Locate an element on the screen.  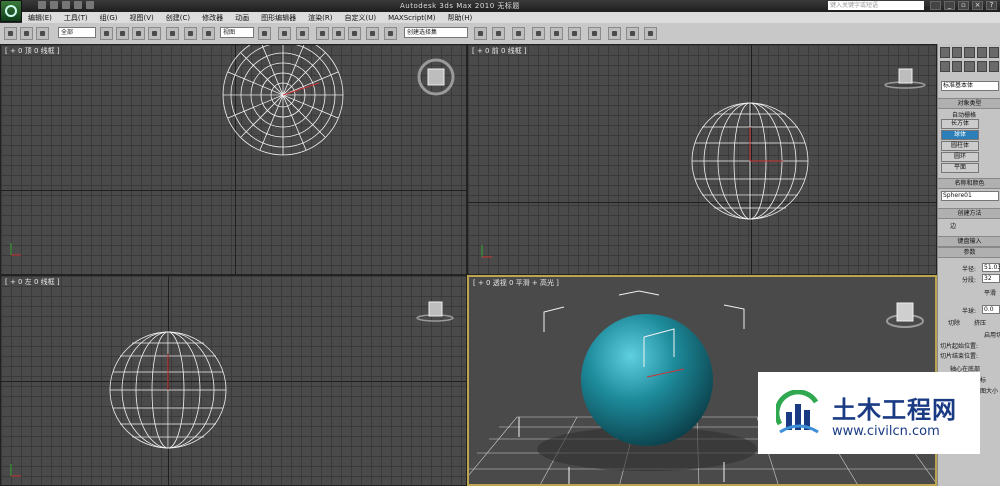
create-tab-icon is located at coordinates (945, 52).